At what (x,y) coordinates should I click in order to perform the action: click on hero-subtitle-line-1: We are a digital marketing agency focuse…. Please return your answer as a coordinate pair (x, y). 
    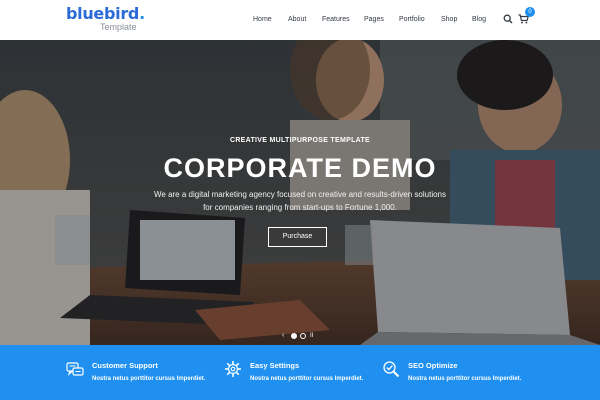
    Looking at the image, I should click on (299, 194).